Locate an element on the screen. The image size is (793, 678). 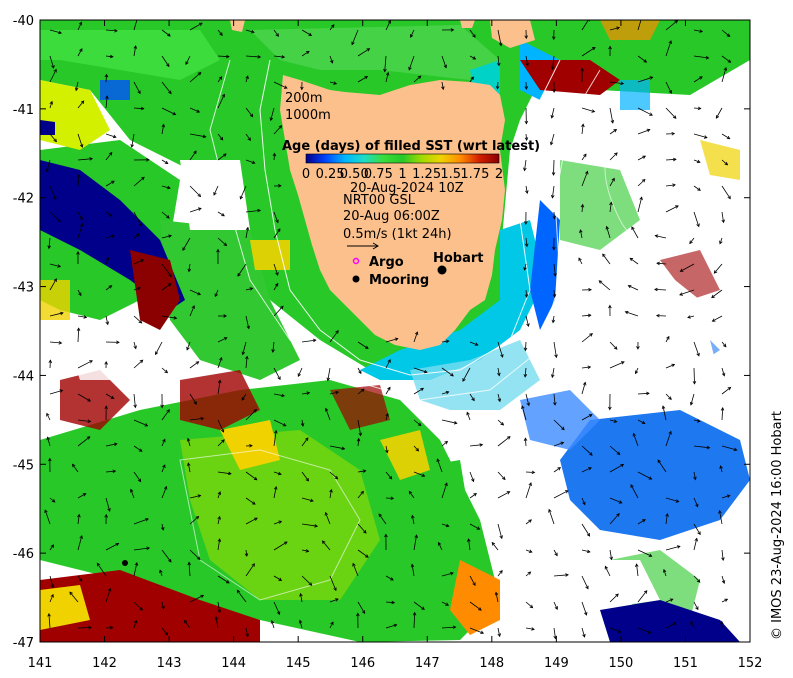
colorbar-title: Age (days) of filled SST (wrt latest) is located at coordinates (411, 146).